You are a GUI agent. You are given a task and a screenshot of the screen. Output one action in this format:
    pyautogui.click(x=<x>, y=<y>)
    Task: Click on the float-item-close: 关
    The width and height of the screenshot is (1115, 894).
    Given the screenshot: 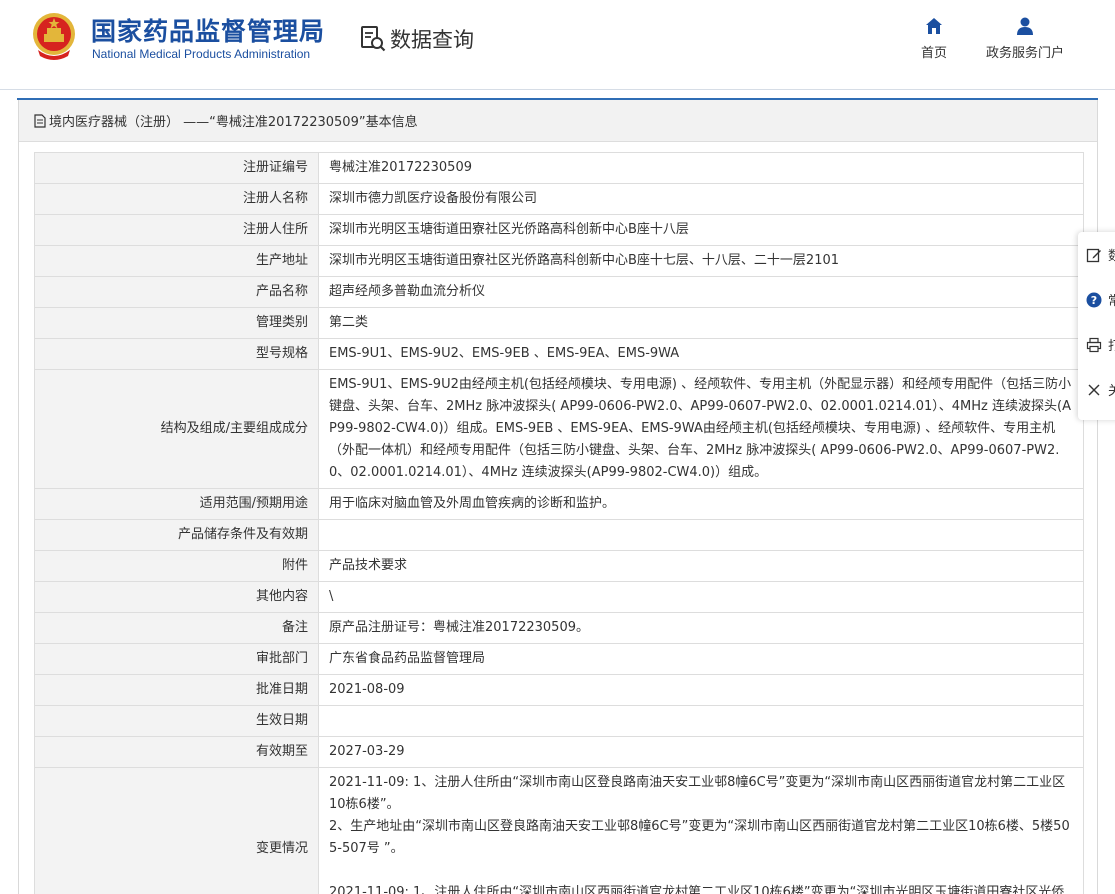 What is the action you would take?
    pyautogui.click(x=1096, y=389)
    